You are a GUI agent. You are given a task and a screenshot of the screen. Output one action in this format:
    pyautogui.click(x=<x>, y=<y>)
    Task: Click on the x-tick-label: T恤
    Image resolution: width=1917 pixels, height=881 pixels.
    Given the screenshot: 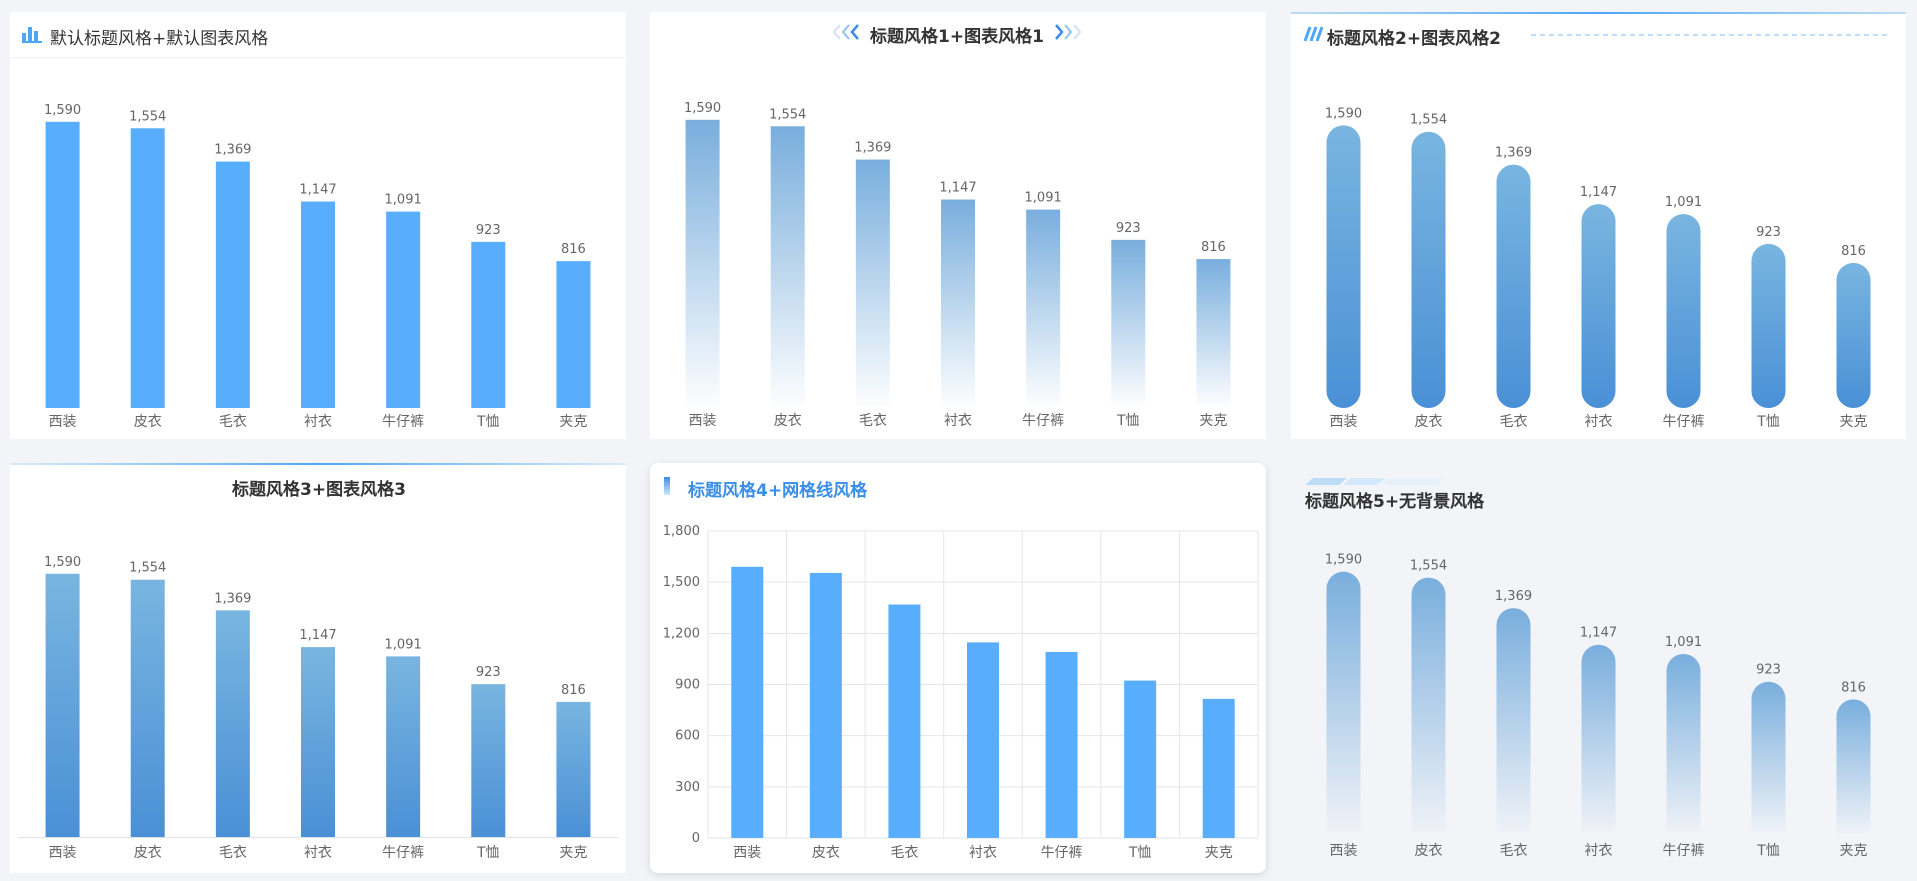 What is the action you would take?
    pyautogui.click(x=488, y=853)
    